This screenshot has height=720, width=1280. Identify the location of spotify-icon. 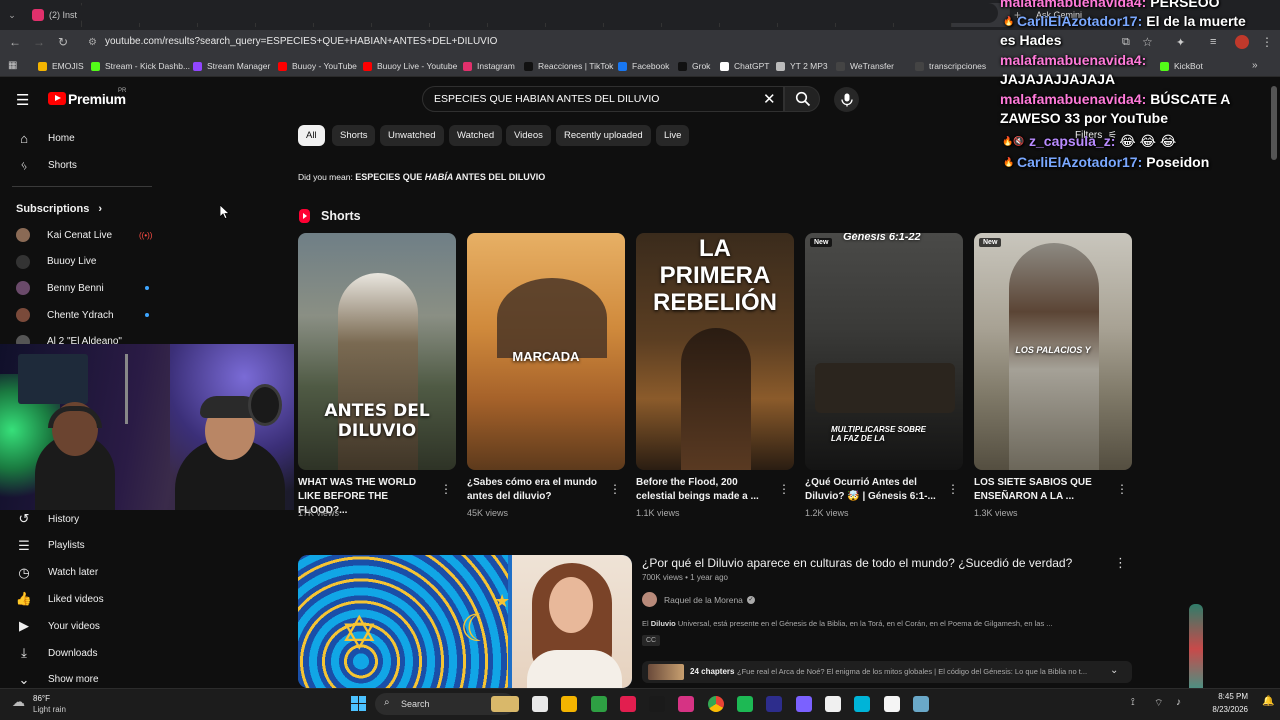
(745, 704).